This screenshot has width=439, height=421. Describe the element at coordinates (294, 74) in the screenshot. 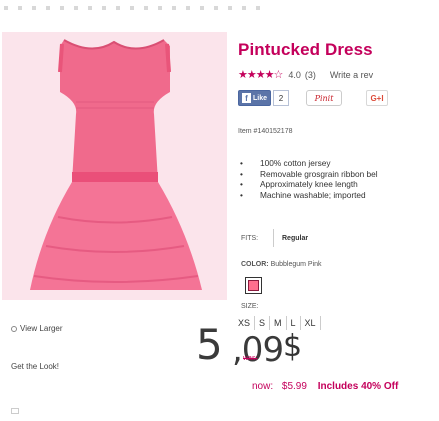

I see `rating-value: 4.0` at that location.